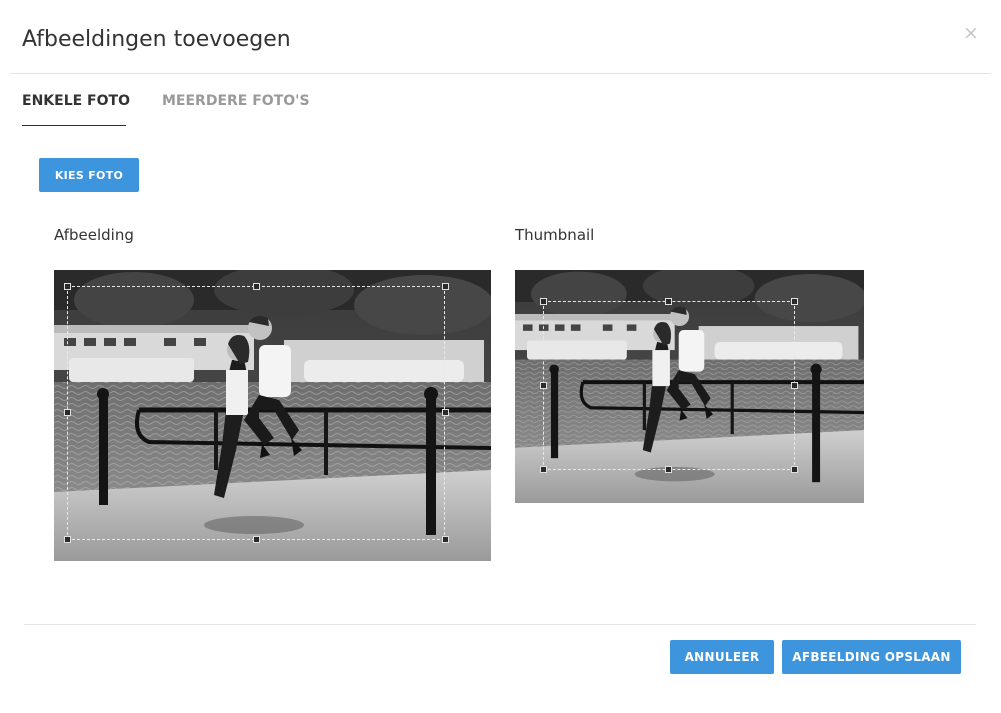 This screenshot has height=713, width=1001. Describe the element at coordinates (668, 469) in the screenshot. I see `thumb-handle-bottom` at that location.